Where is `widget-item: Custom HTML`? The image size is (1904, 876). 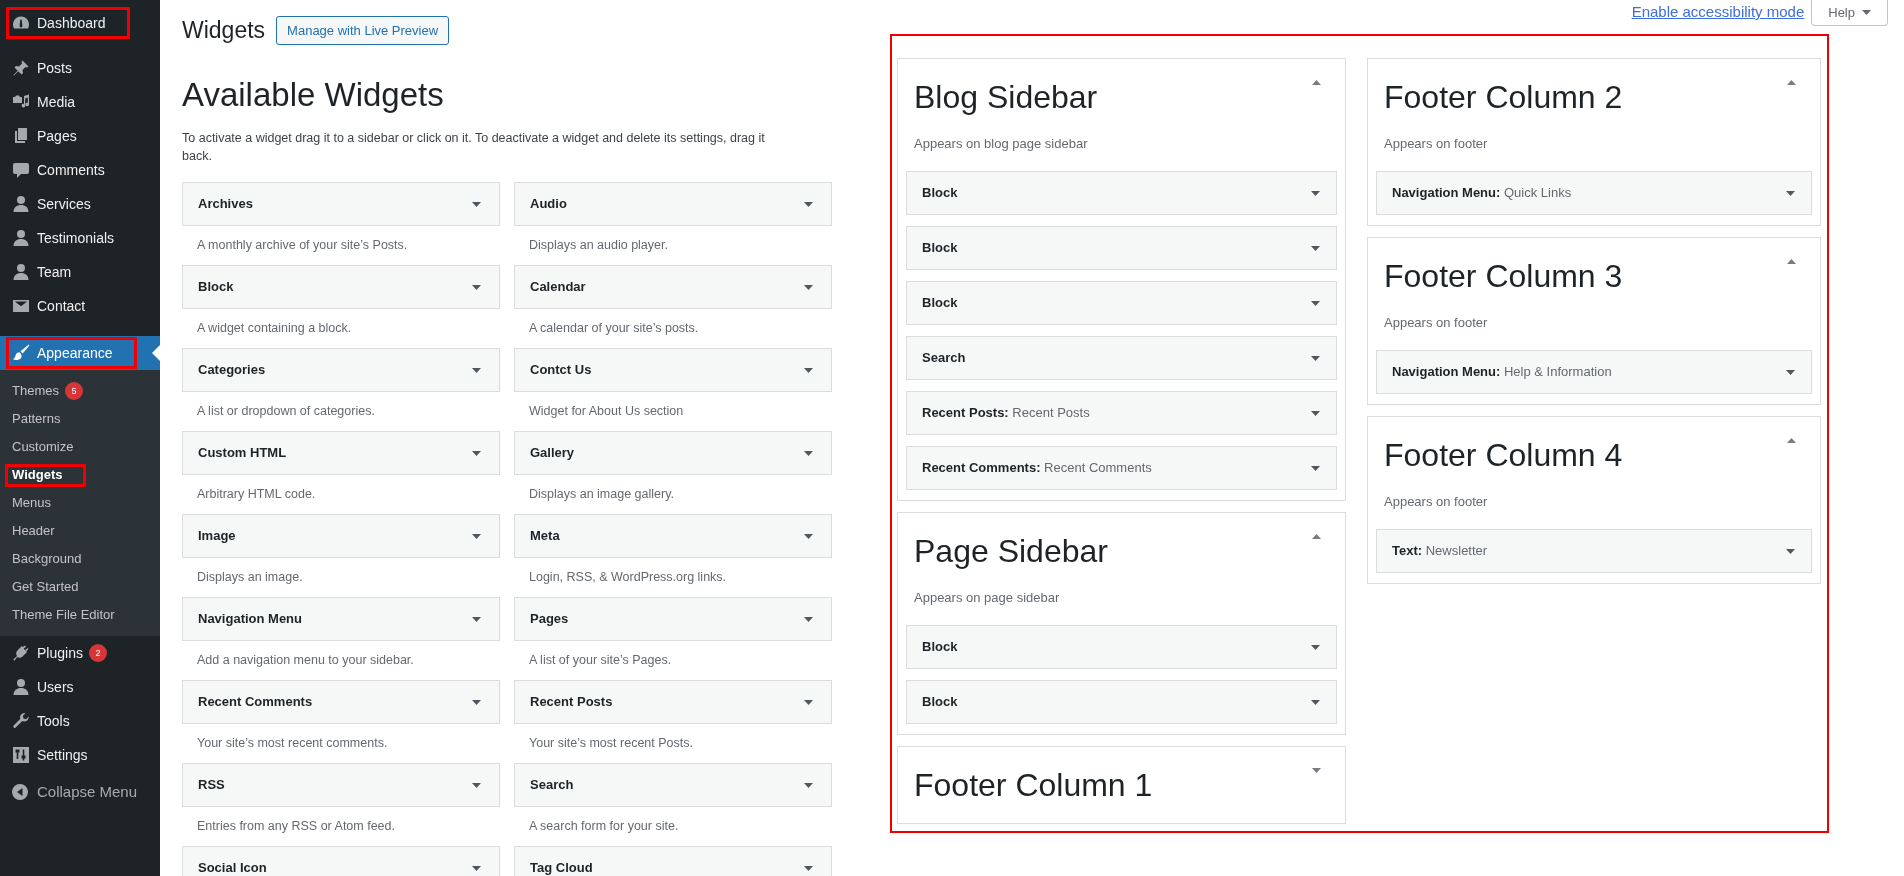
widget-item: Custom HTML is located at coordinates (341, 453).